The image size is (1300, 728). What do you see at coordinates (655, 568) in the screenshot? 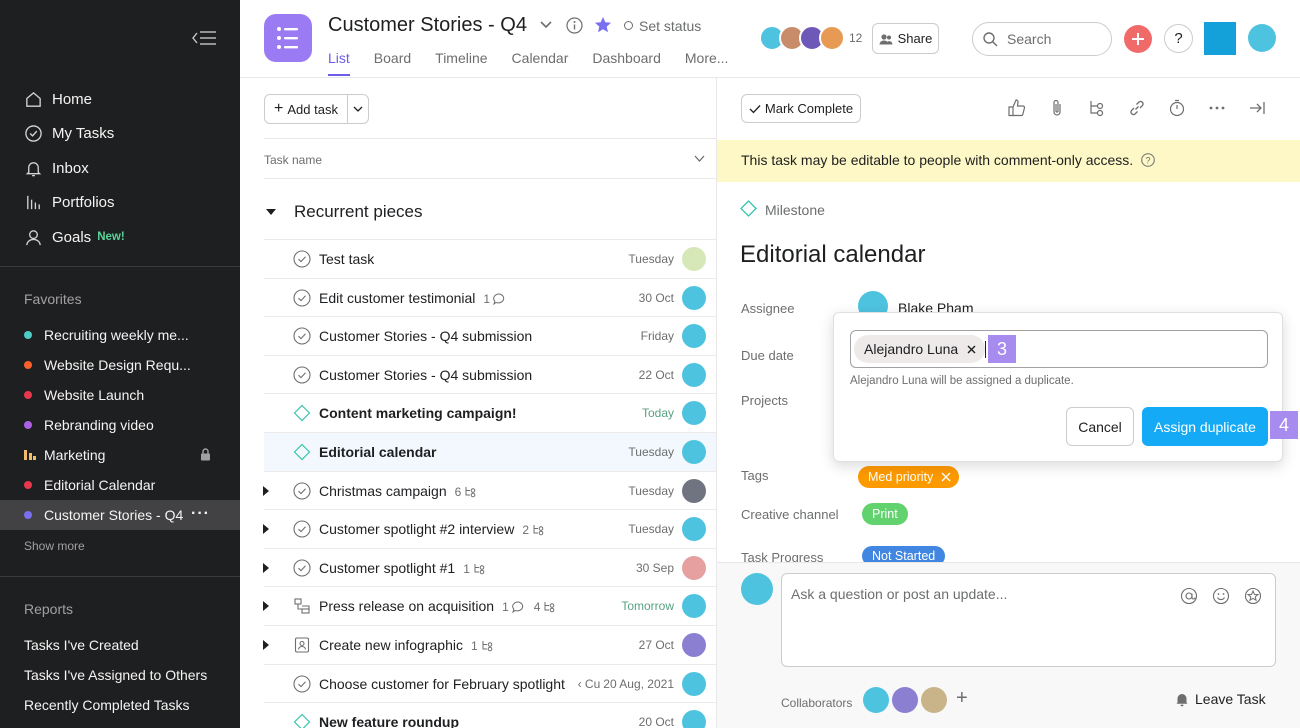
I see `due-date: 30 Sep` at bounding box center [655, 568].